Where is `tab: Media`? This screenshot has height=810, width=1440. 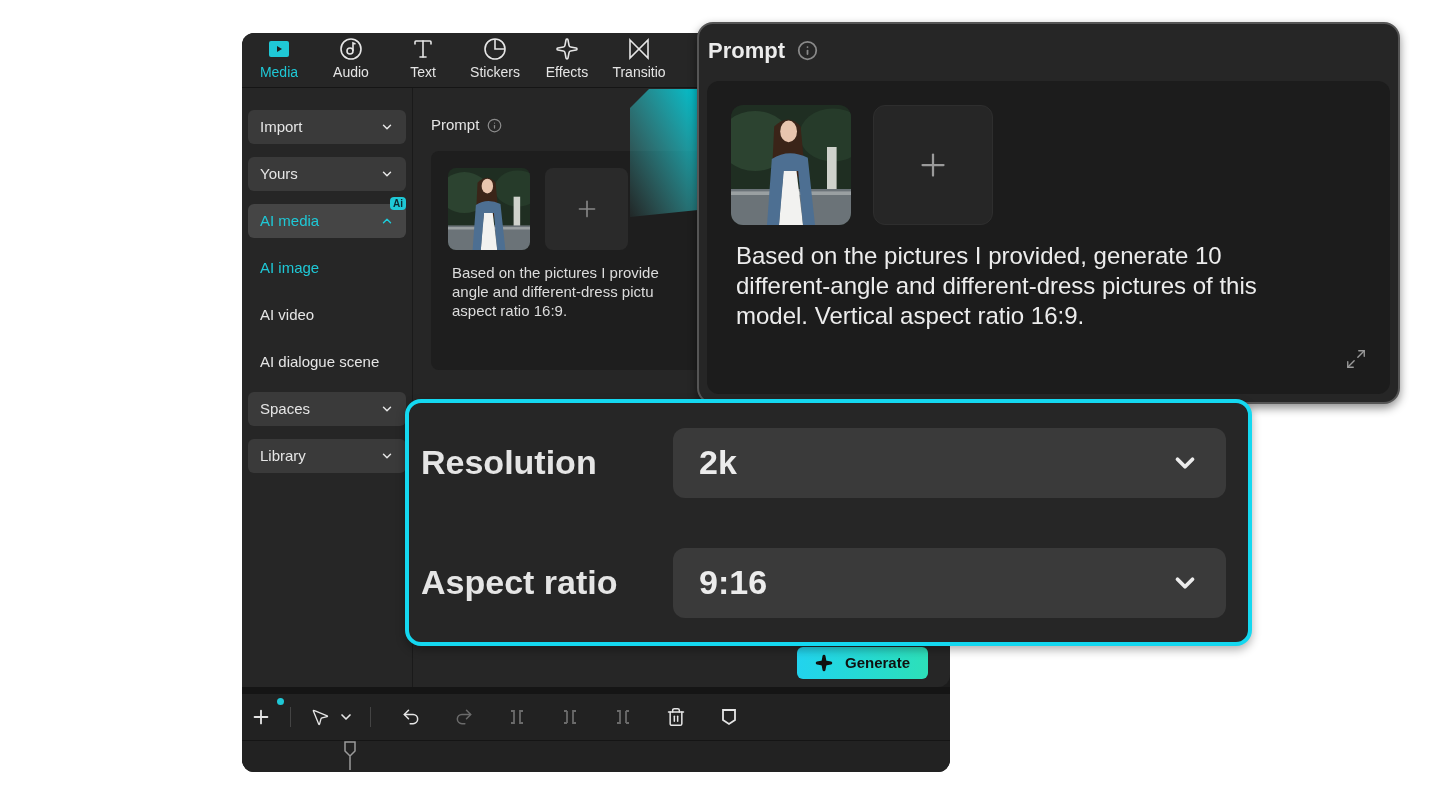 tab: Media is located at coordinates (279, 60).